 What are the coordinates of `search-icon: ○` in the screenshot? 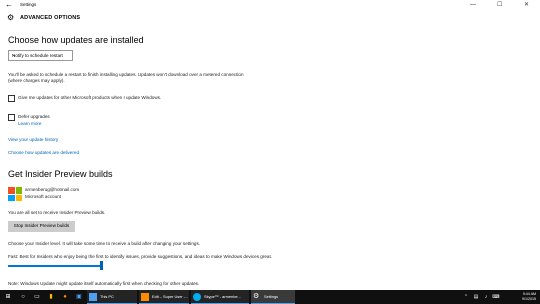 It's located at (23, 297).